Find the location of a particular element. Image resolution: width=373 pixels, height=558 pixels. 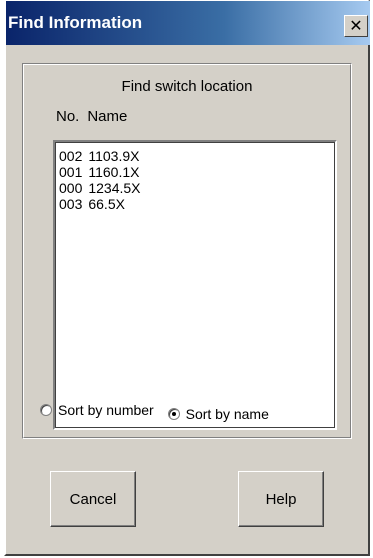

column-header-name: Name is located at coordinates (107, 116).